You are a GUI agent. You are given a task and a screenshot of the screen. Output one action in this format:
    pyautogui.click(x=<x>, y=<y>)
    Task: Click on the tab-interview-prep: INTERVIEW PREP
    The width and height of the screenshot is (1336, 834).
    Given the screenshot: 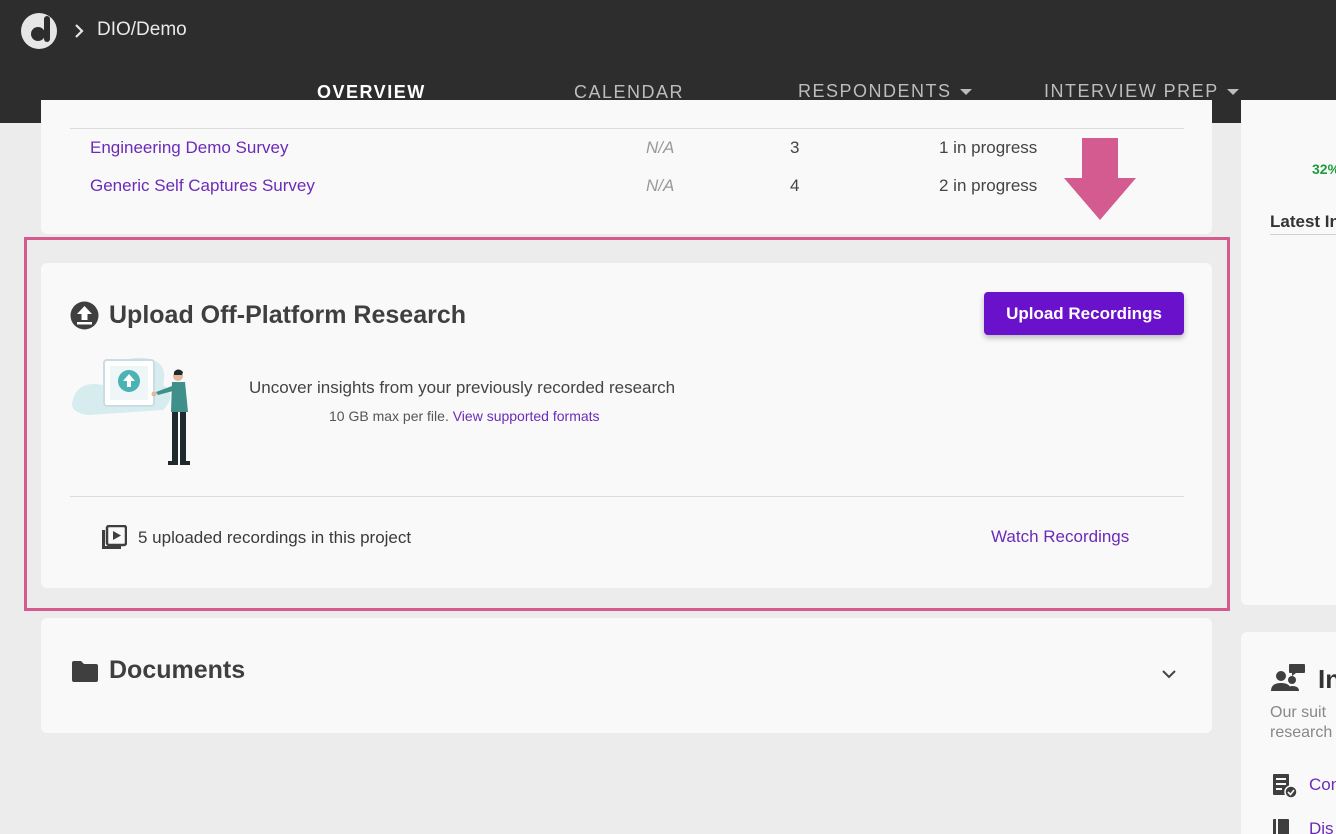 What is the action you would take?
    pyautogui.click(x=1141, y=91)
    